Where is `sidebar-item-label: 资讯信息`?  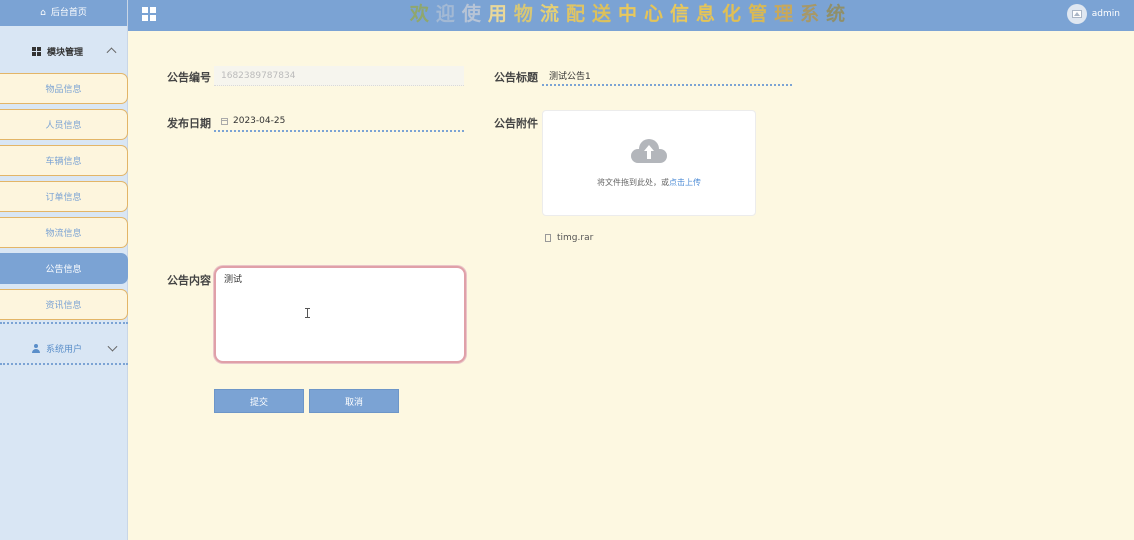
sidebar-item-label: 资讯信息 is located at coordinates (63, 306).